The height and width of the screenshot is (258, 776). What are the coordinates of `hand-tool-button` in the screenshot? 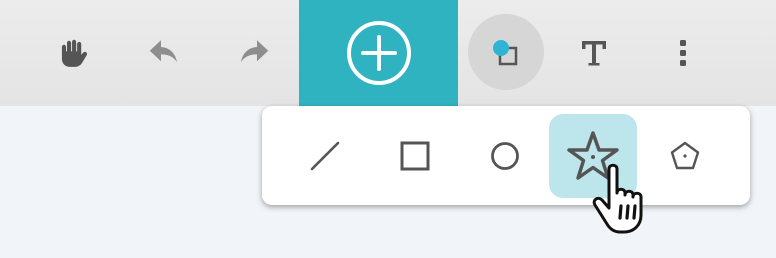 It's located at (73, 53).